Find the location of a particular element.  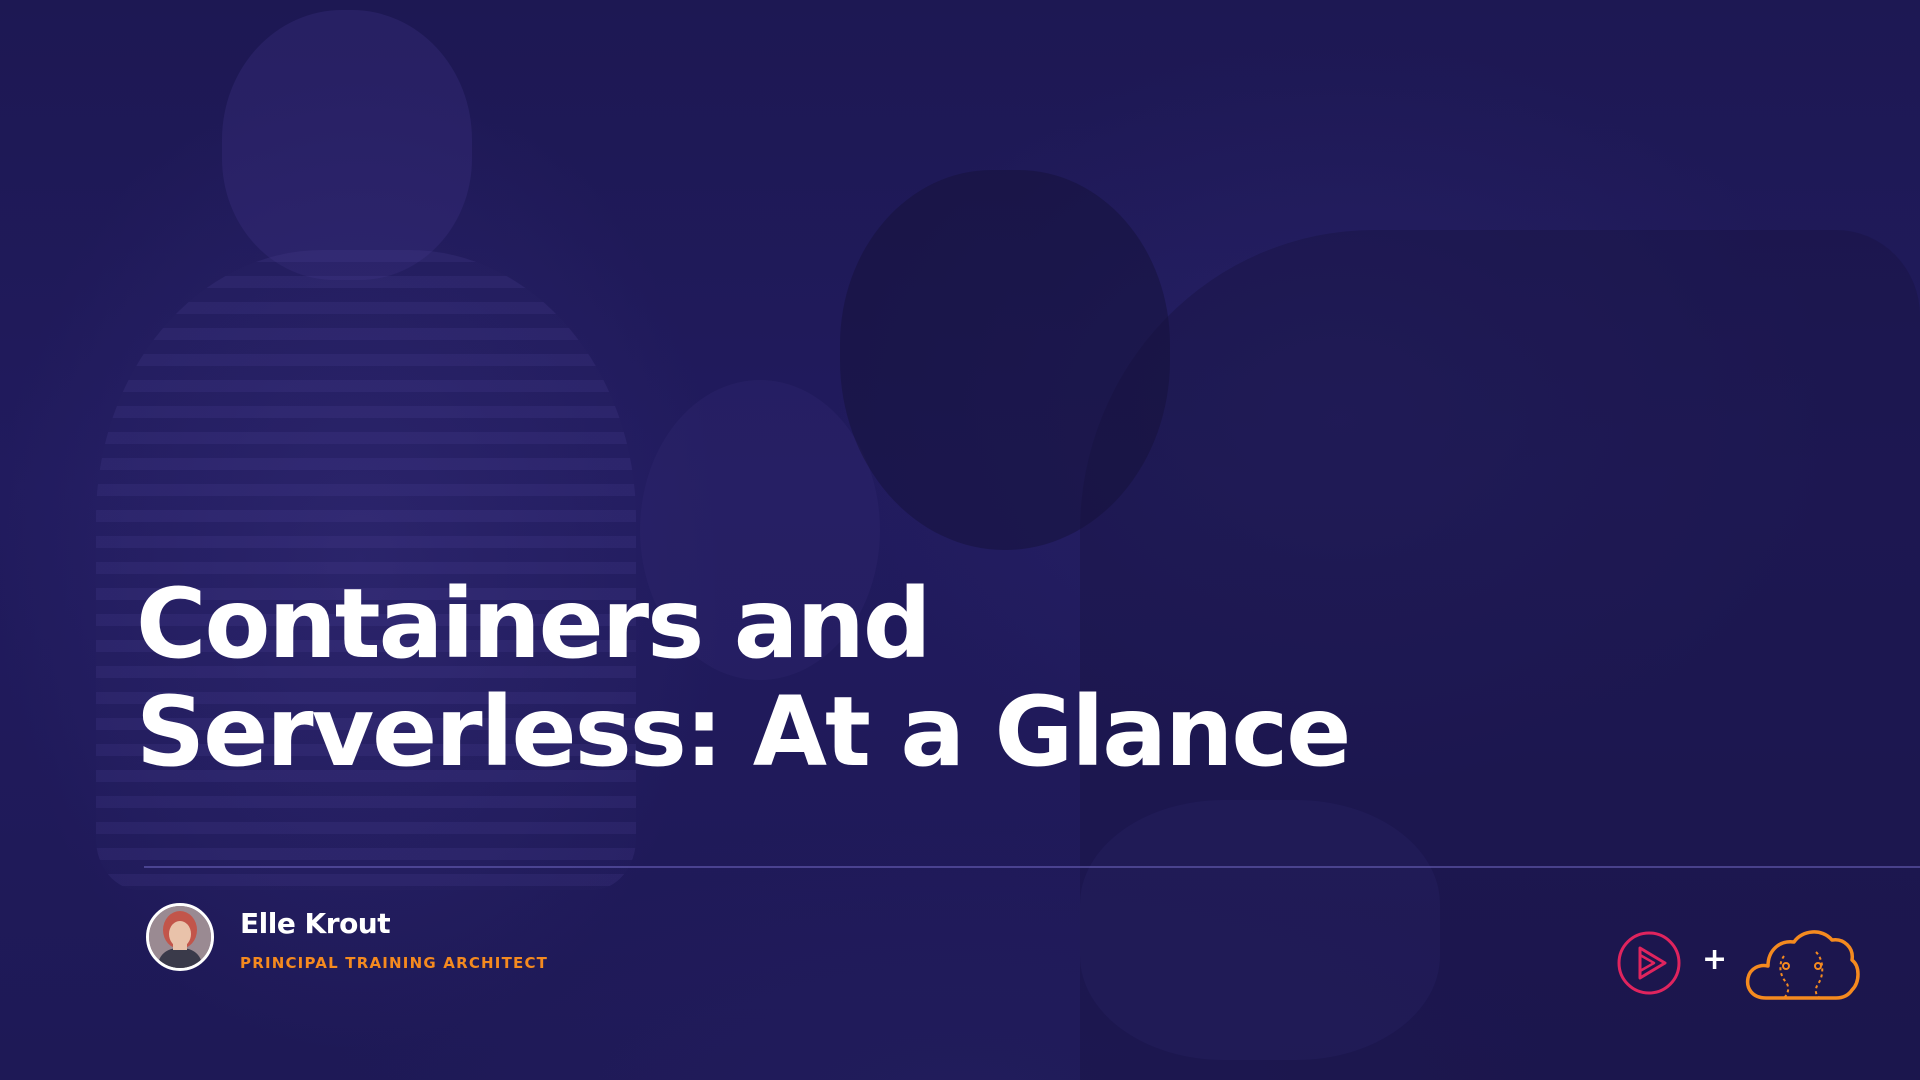

slide-title-line-2: Serverless: At a Glance is located at coordinates (743, 732).